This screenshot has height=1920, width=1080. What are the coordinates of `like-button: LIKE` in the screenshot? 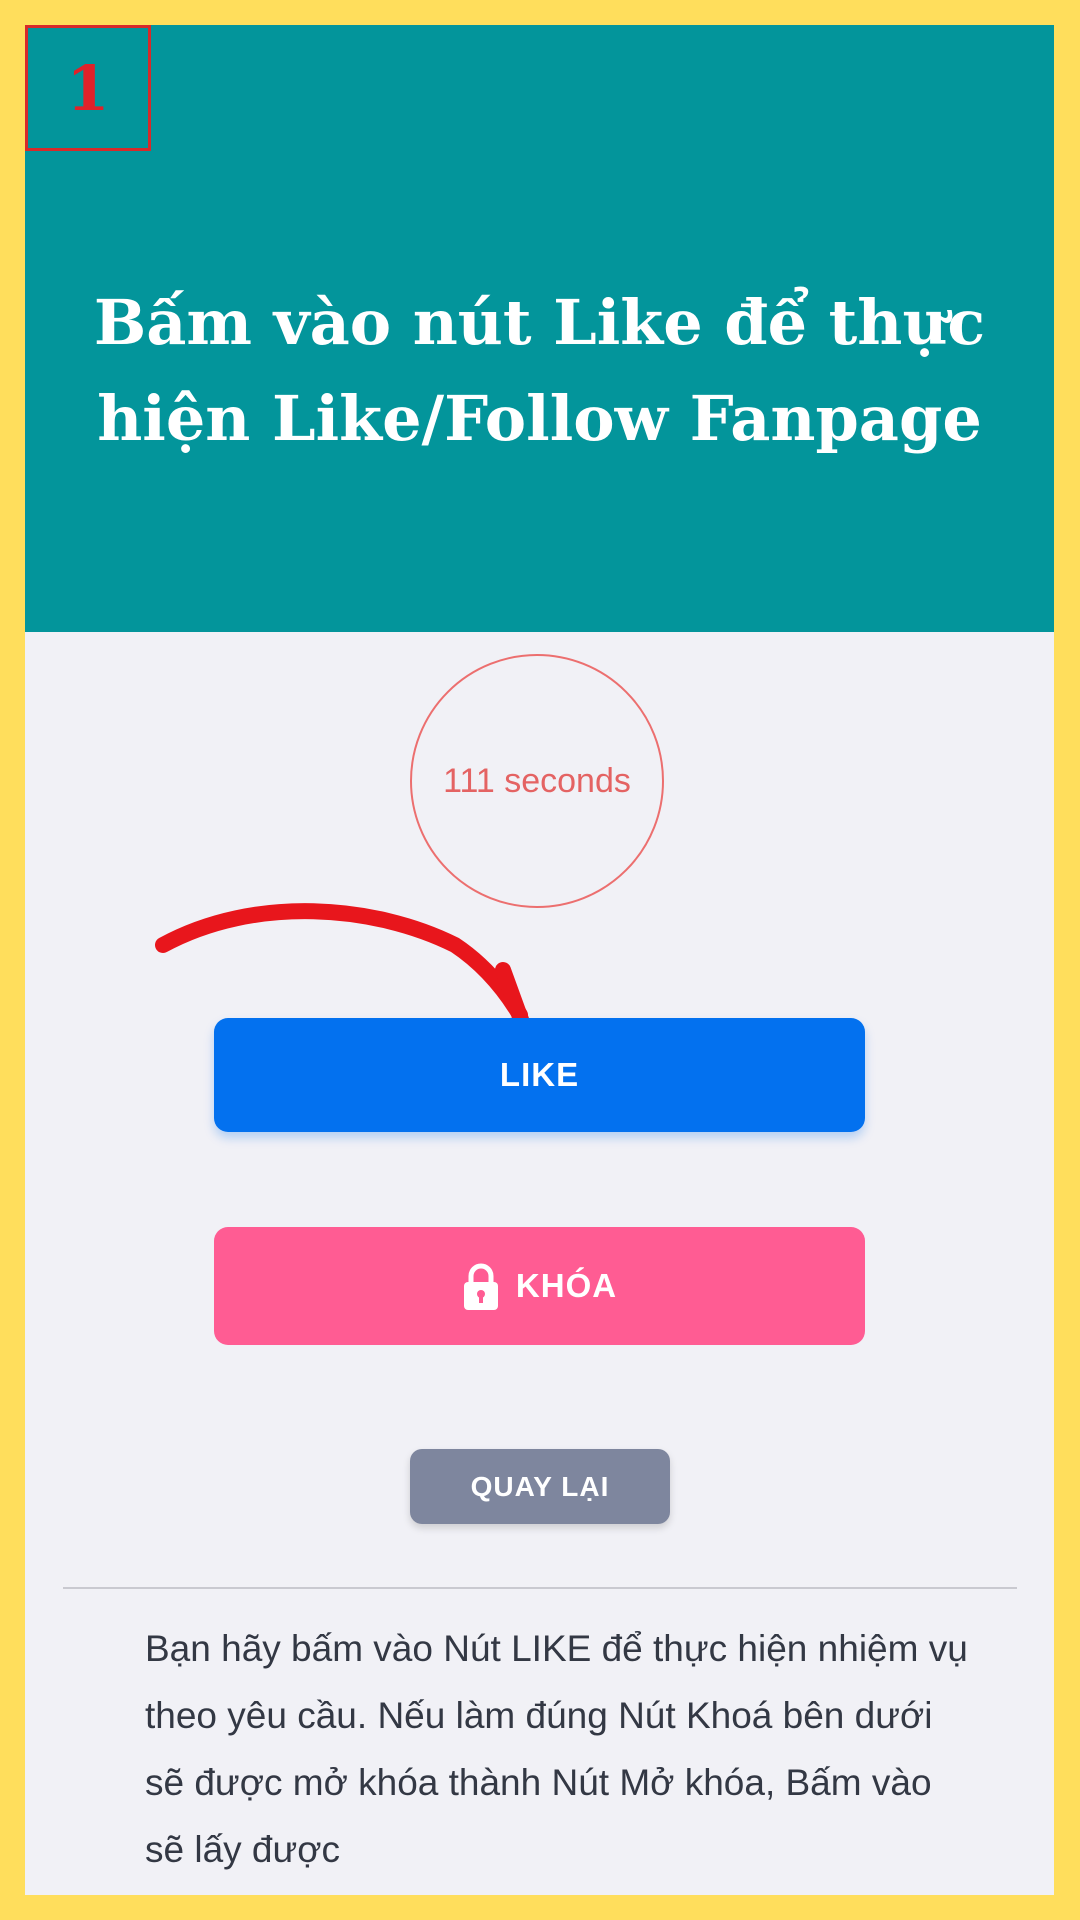 It's located at (539, 1075).